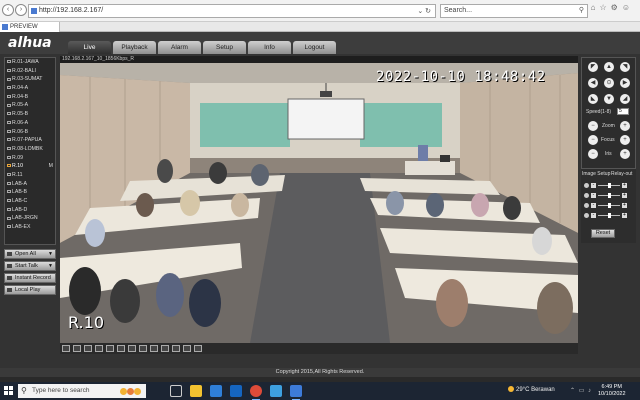 Image resolution: width=640 pixels, height=400 pixels. I want to click on ptz-left-icon: ◀, so click(593, 83).